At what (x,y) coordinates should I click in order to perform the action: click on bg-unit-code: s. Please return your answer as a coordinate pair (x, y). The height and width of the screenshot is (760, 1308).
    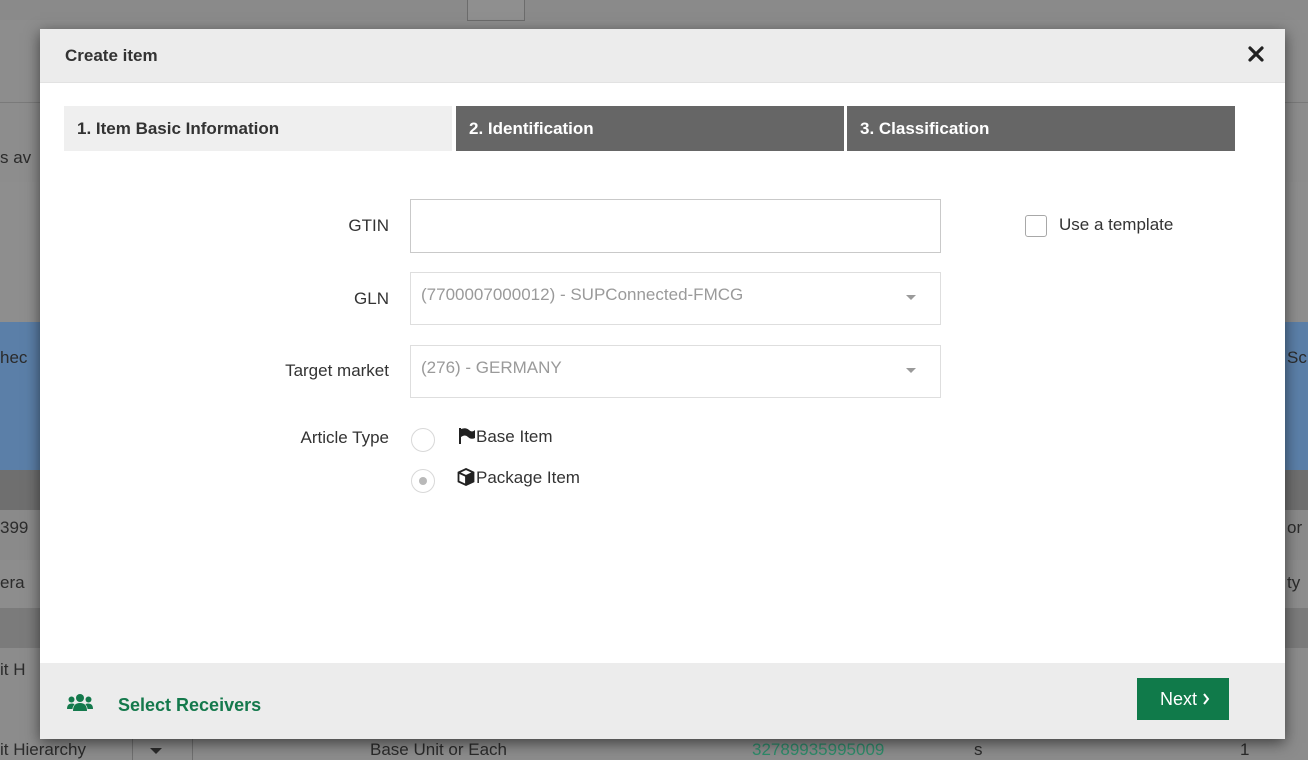
    Looking at the image, I should click on (978, 749).